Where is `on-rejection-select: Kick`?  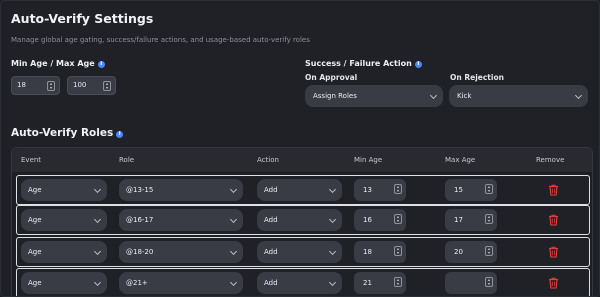 on-rejection-select: Kick is located at coordinates (518, 96).